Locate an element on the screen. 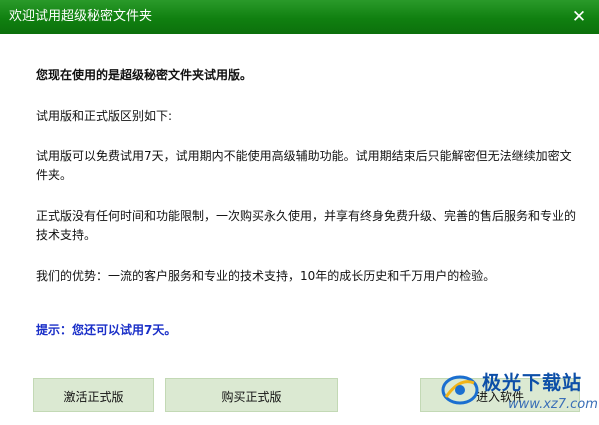 This screenshot has height=425, width=599. remaining-days-tip: 提示：您还可以试用7天。 is located at coordinates (106, 330).